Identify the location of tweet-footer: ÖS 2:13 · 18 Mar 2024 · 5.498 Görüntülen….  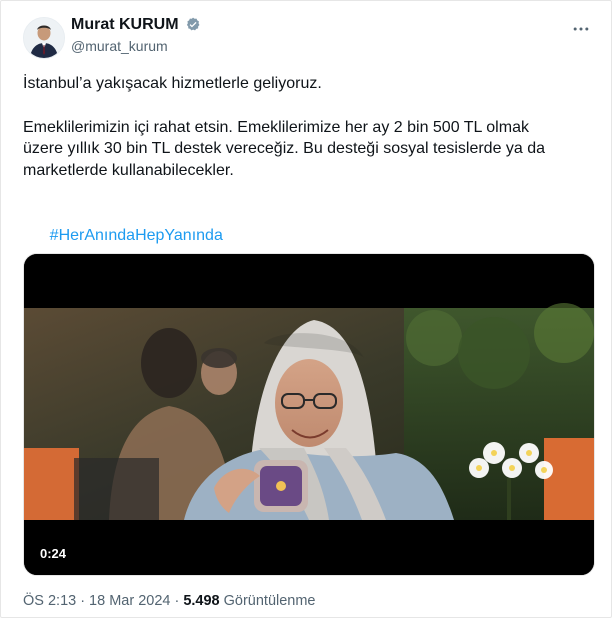
(169, 601).